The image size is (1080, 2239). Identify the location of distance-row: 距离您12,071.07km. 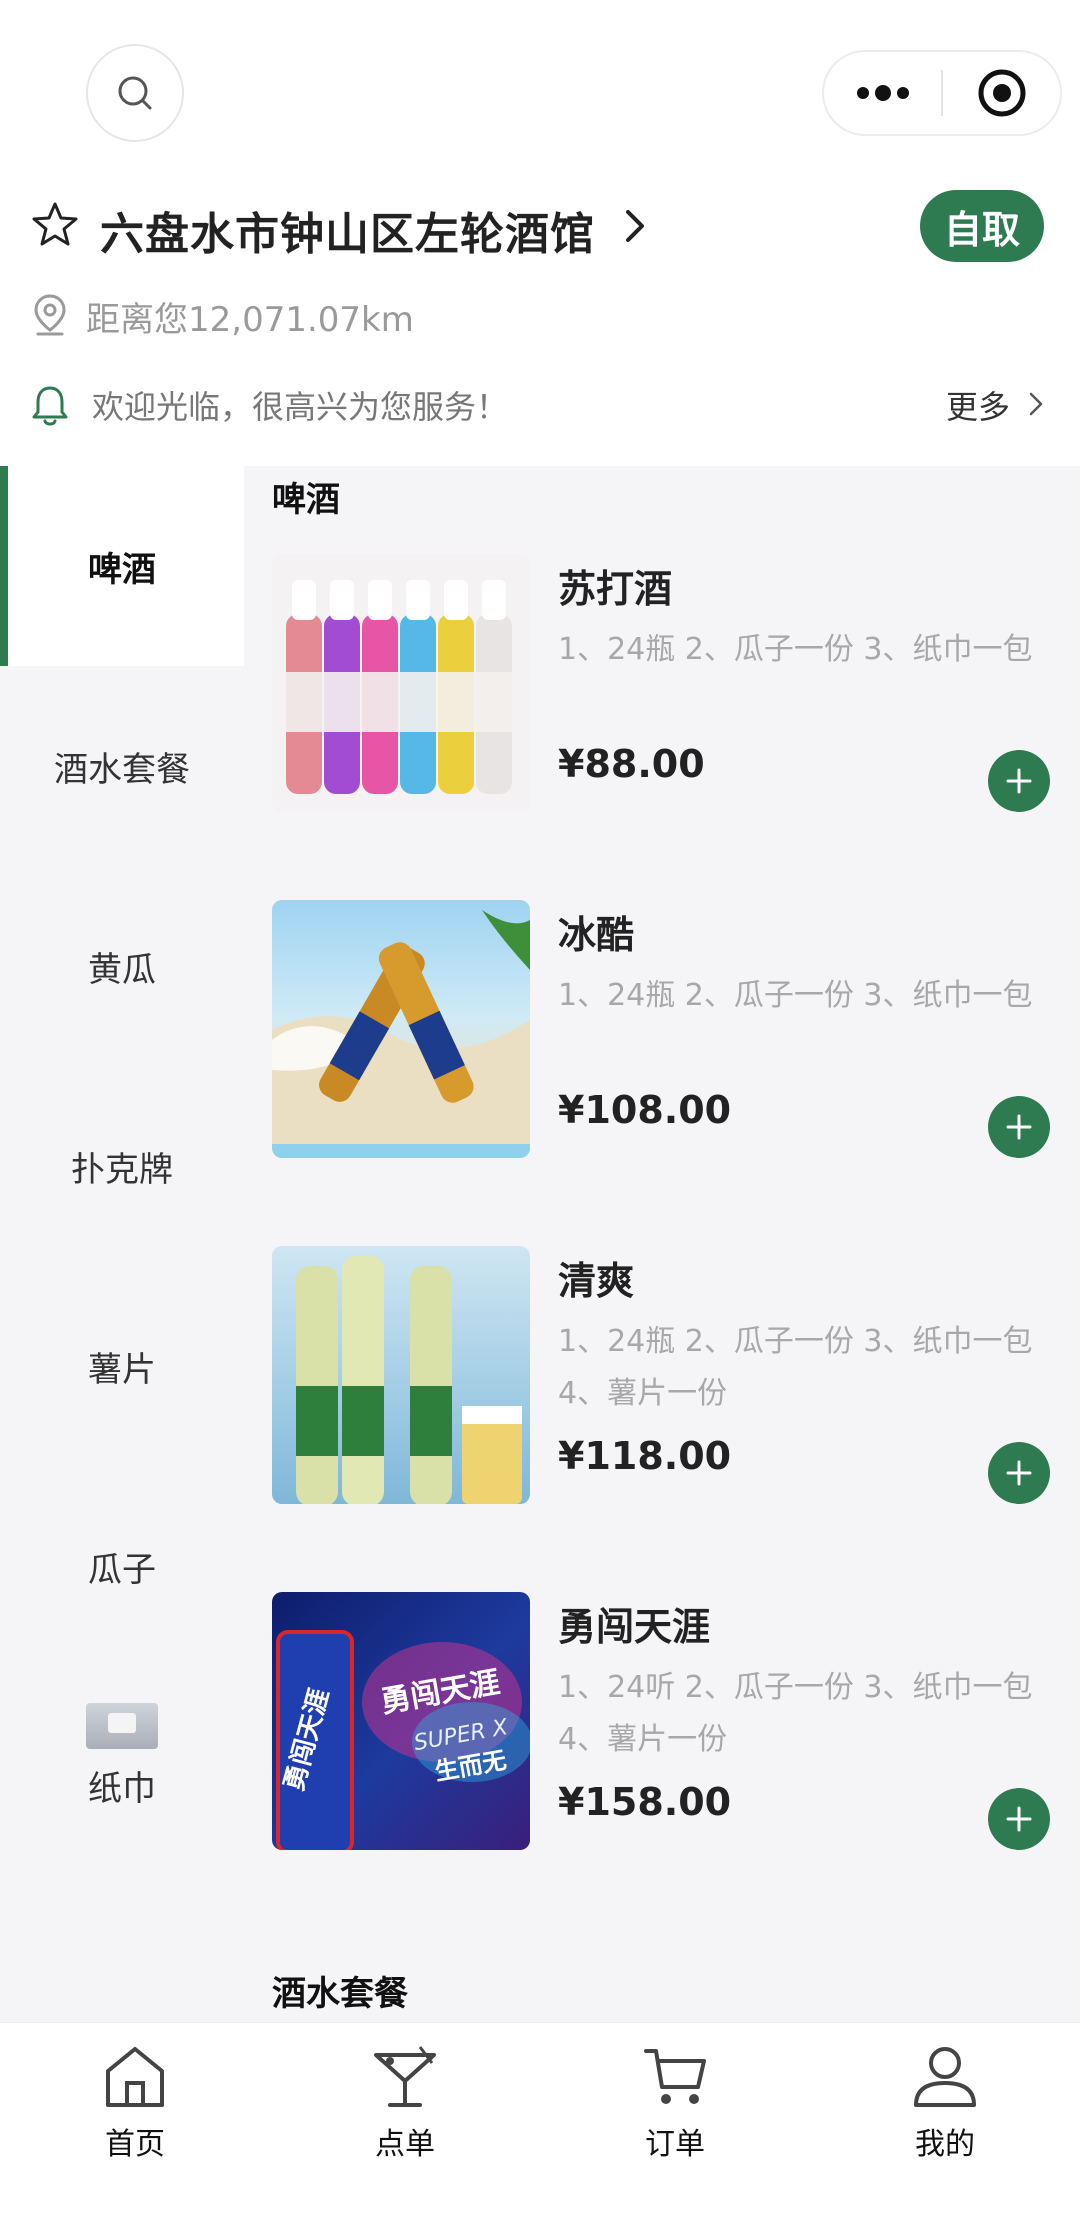
(540, 316).